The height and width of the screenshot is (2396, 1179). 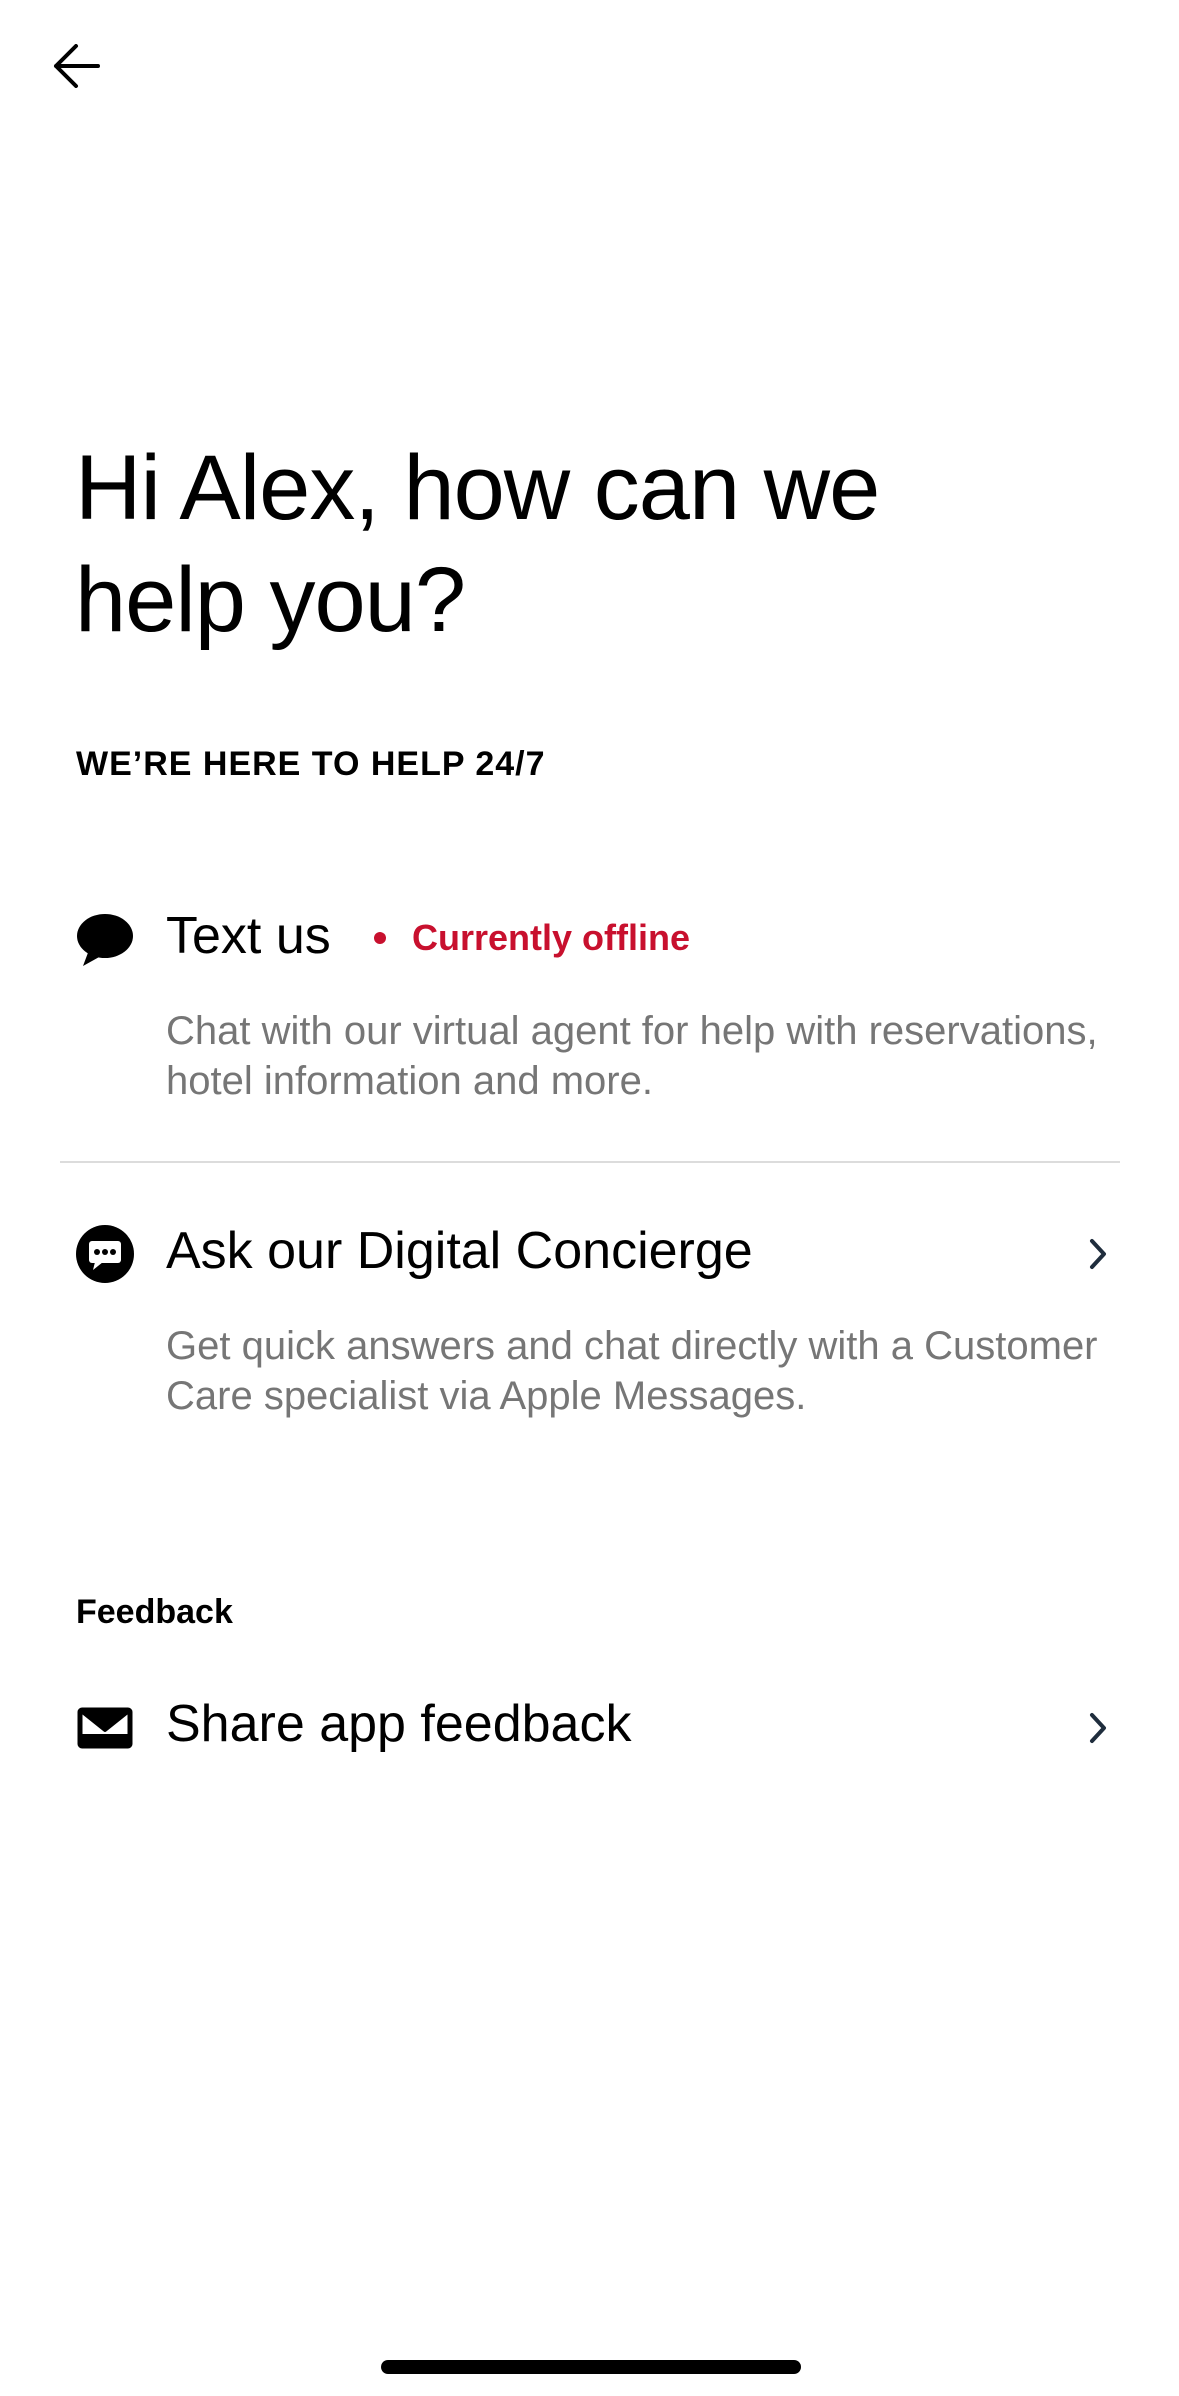 I want to click on divider, so click(x=590, y=1162).